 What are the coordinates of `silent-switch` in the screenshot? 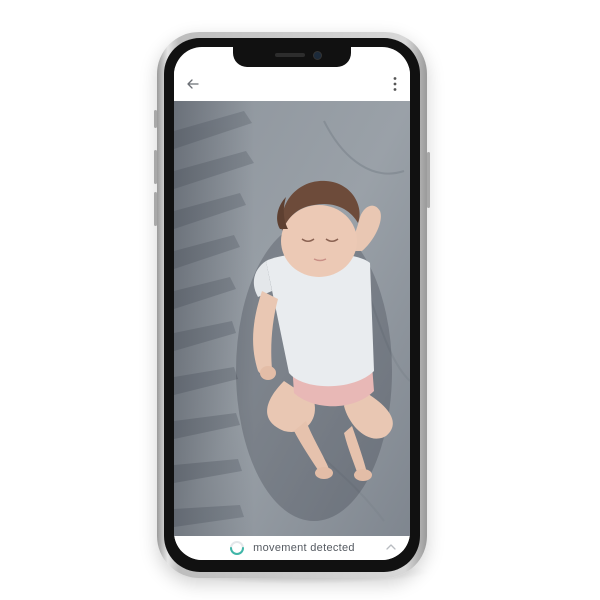 It's located at (155, 119).